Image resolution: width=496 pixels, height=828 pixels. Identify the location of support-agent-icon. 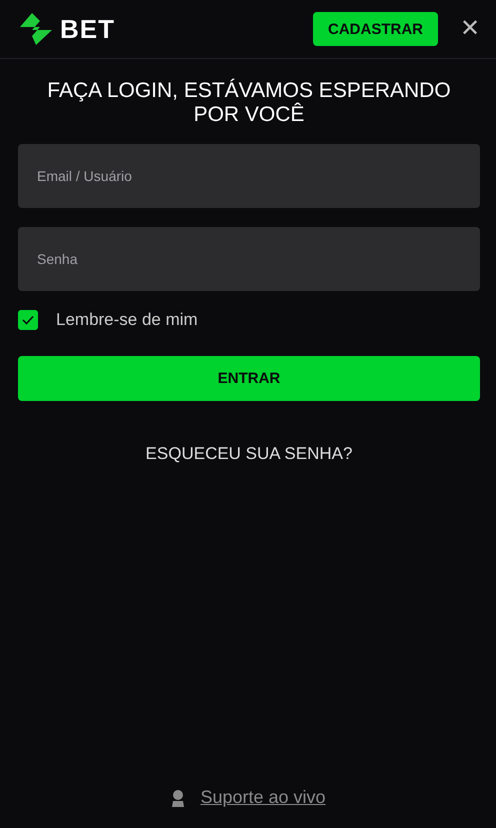
(178, 797).